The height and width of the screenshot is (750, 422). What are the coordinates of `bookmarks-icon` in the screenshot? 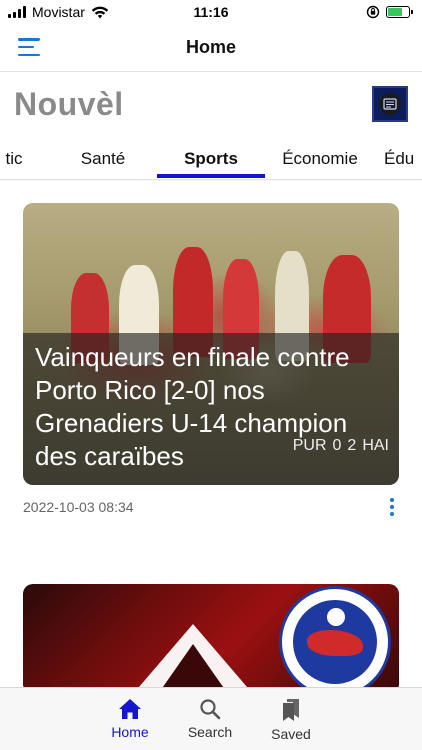 It's located at (291, 710).